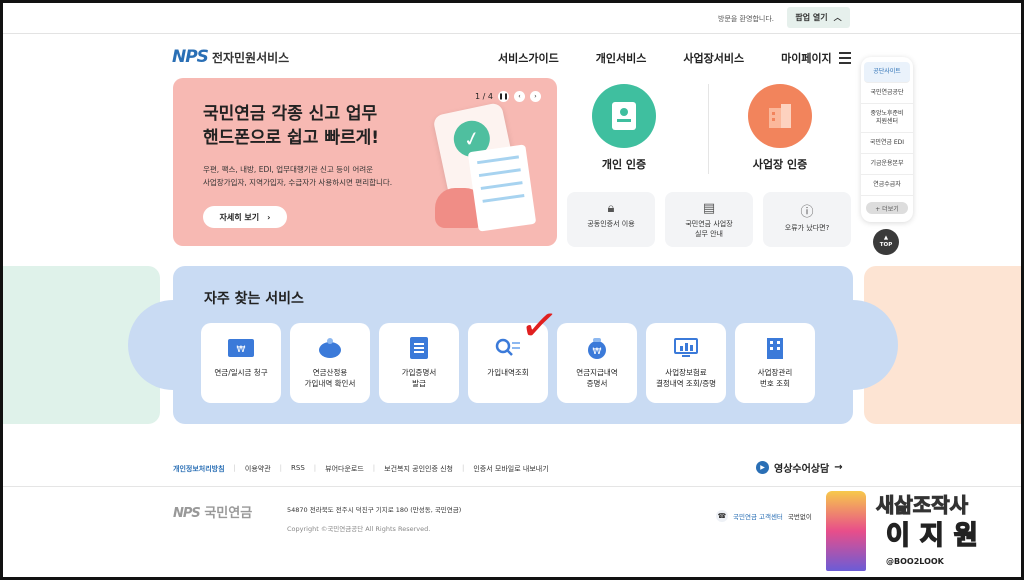  What do you see at coordinates (709, 224) in the screenshot?
I see `quick-label: 국민연금 사업장` at bounding box center [709, 224].